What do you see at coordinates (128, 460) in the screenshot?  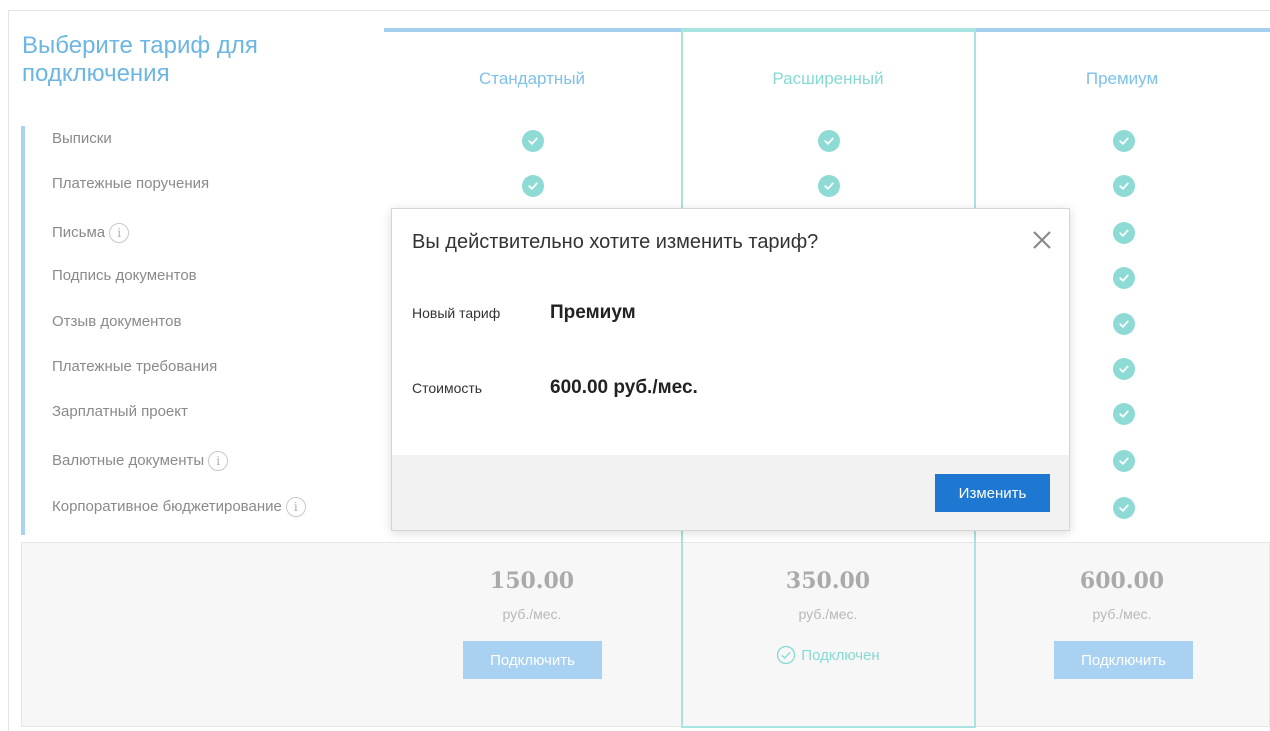 I see `feature-label: Валютные документы` at bounding box center [128, 460].